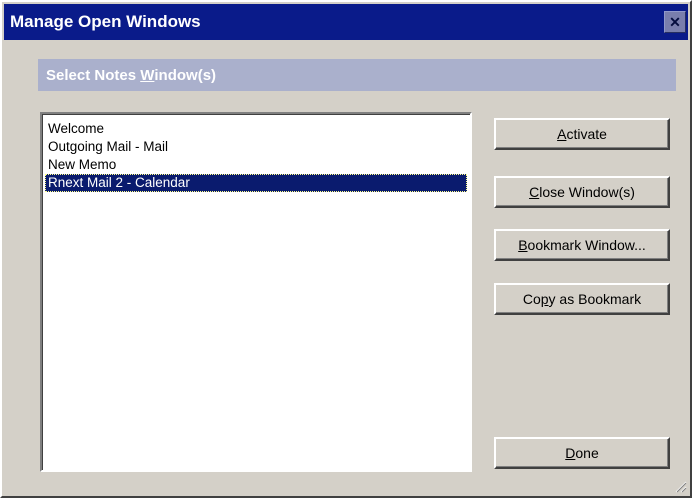  What do you see at coordinates (256, 183) in the screenshot?
I see `list-item-selected: Rnext Mail 2 - Calendar` at bounding box center [256, 183].